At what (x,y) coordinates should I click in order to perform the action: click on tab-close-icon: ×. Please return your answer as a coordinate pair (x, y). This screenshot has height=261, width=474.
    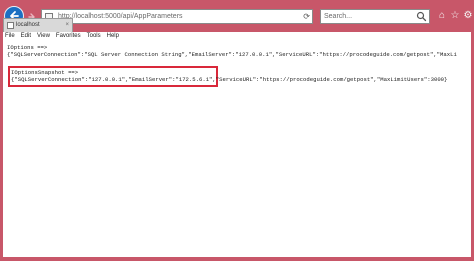
    Looking at the image, I should click on (67, 25).